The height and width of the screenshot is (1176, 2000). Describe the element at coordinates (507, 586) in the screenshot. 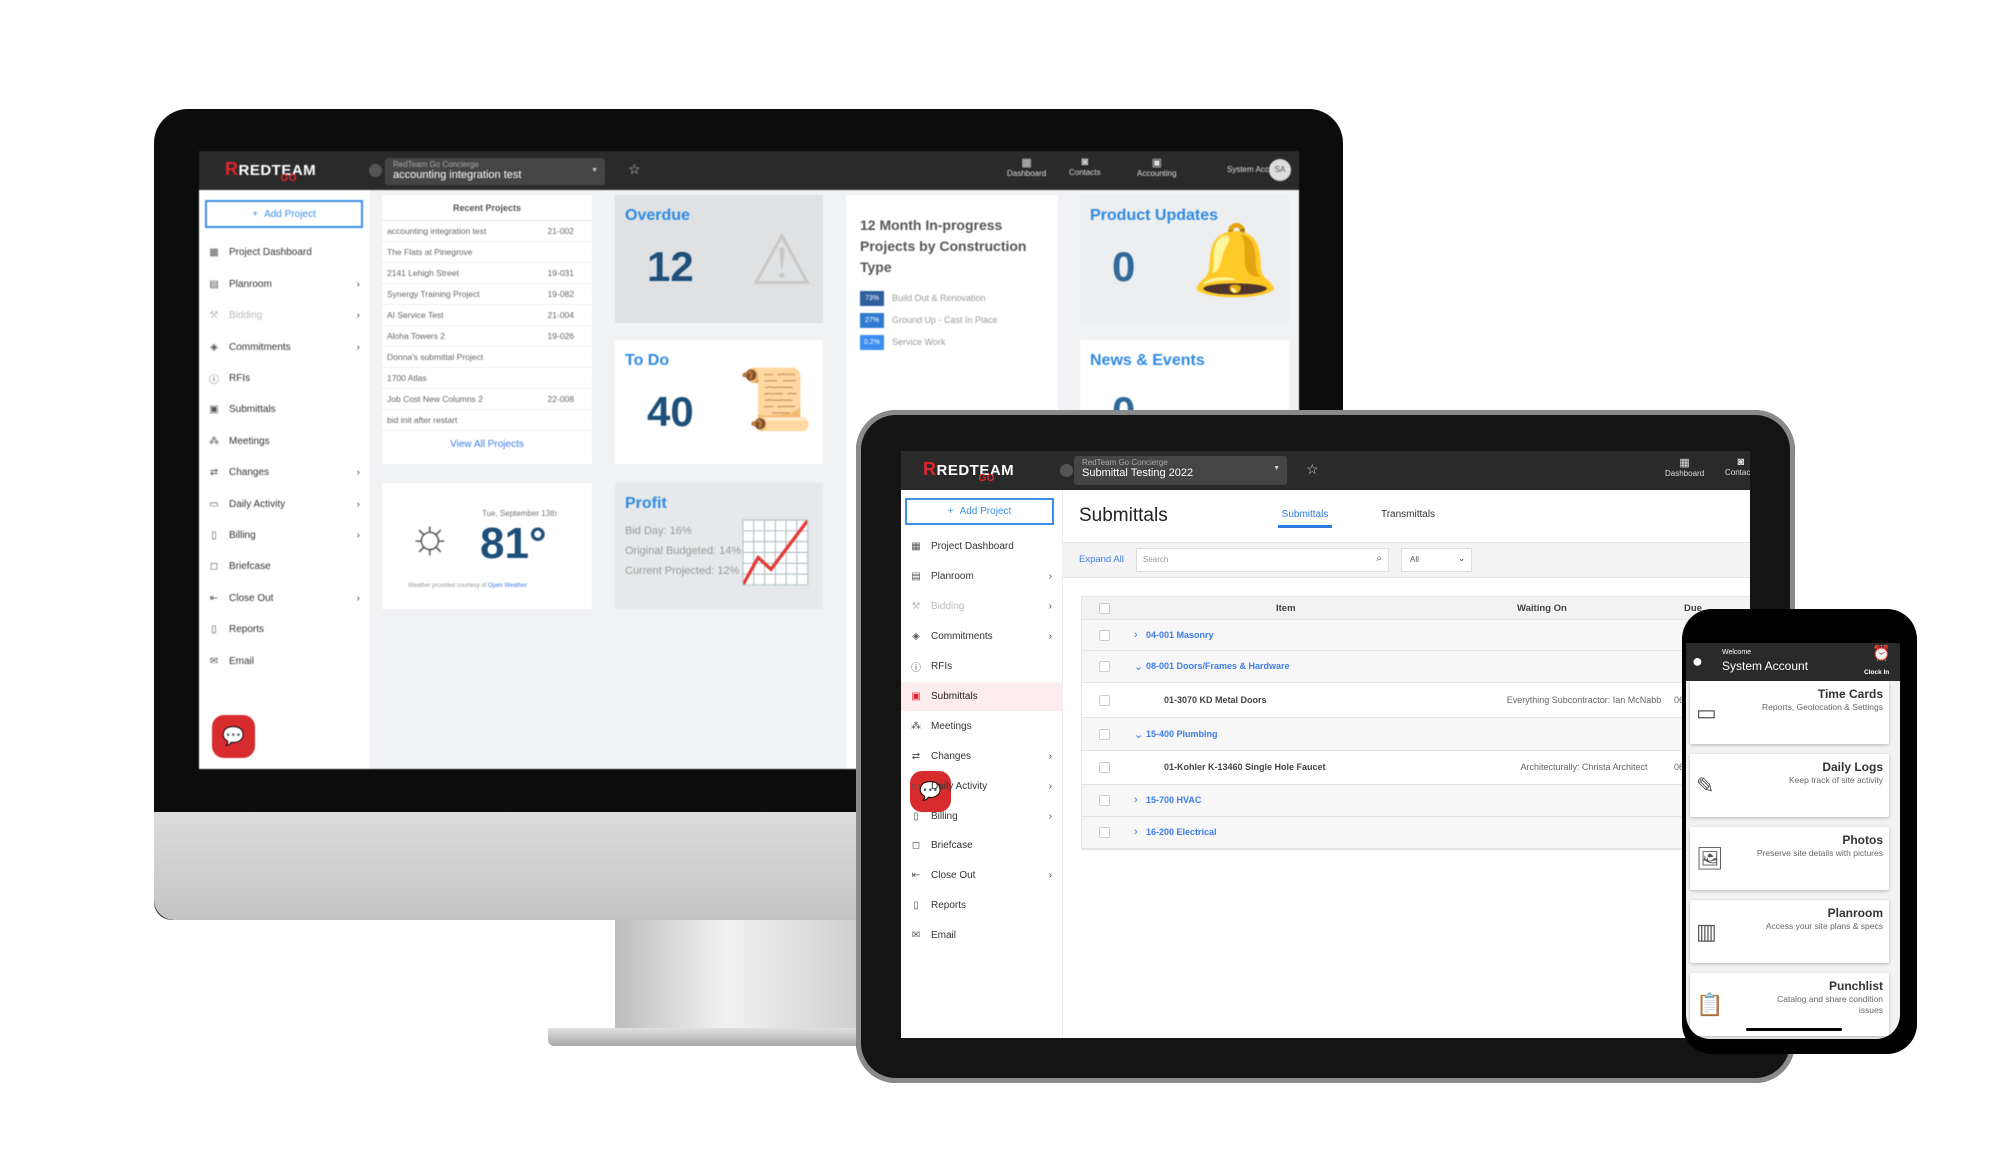

I see `open-weather-link: Open Weather` at that location.